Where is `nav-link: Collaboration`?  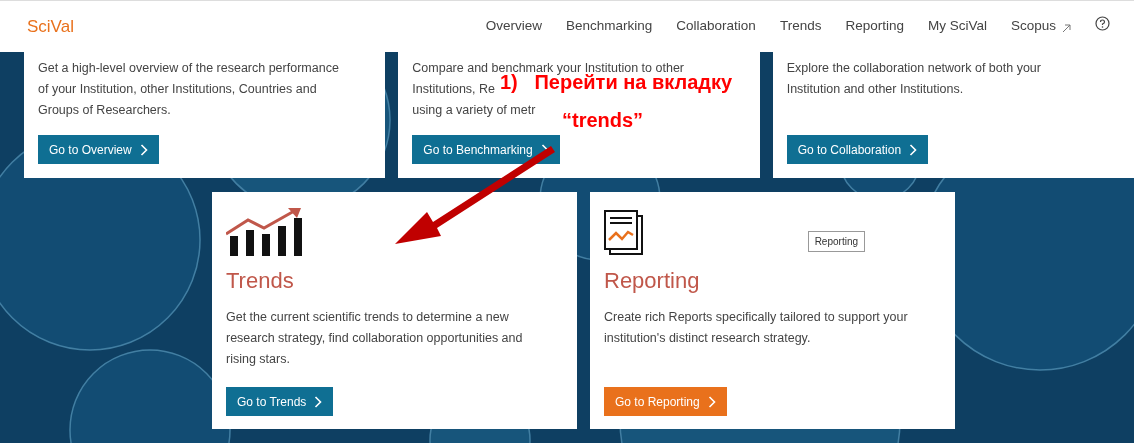 nav-link: Collaboration is located at coordinates (716, 26).